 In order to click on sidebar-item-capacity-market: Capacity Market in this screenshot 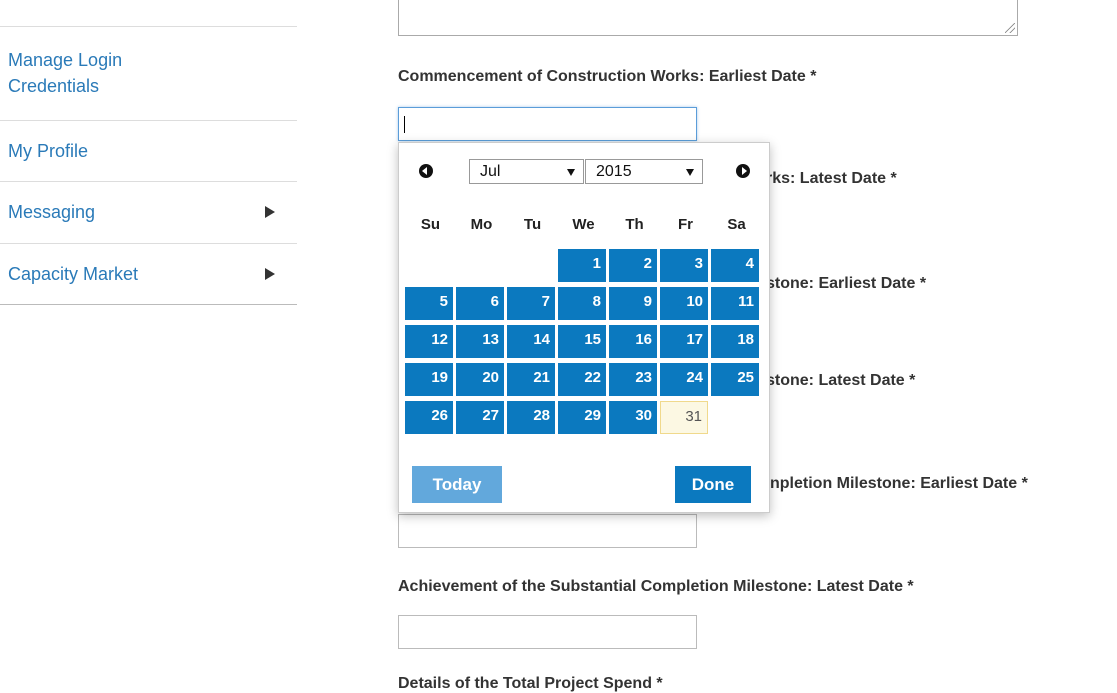, I will do `click(148, 274)`.